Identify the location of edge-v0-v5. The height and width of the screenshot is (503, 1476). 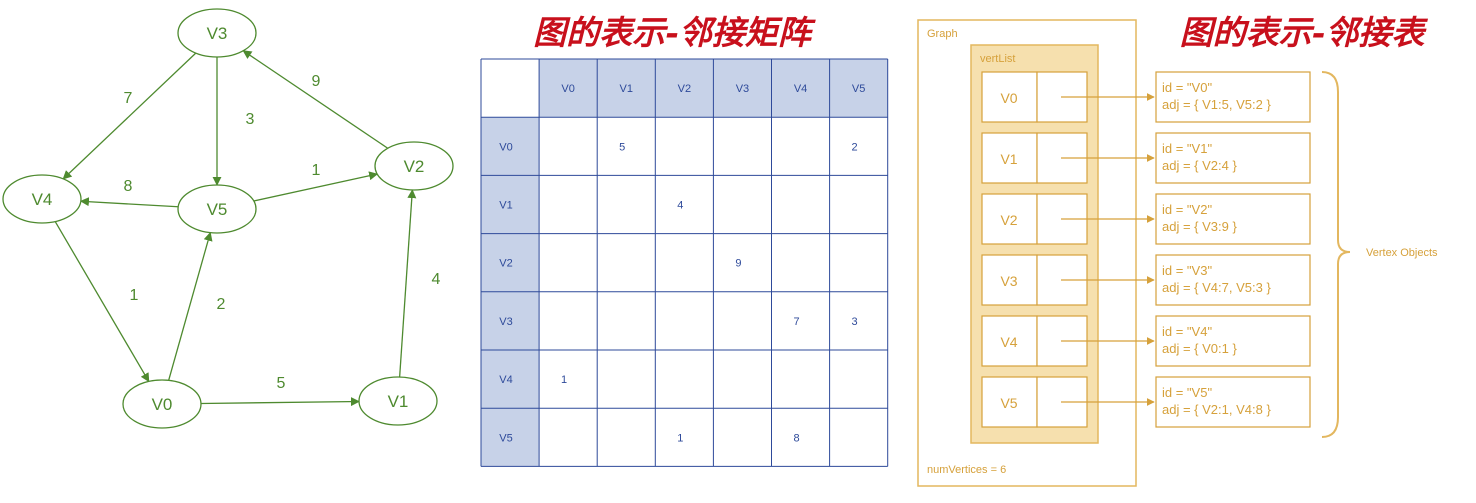
(190, 306).